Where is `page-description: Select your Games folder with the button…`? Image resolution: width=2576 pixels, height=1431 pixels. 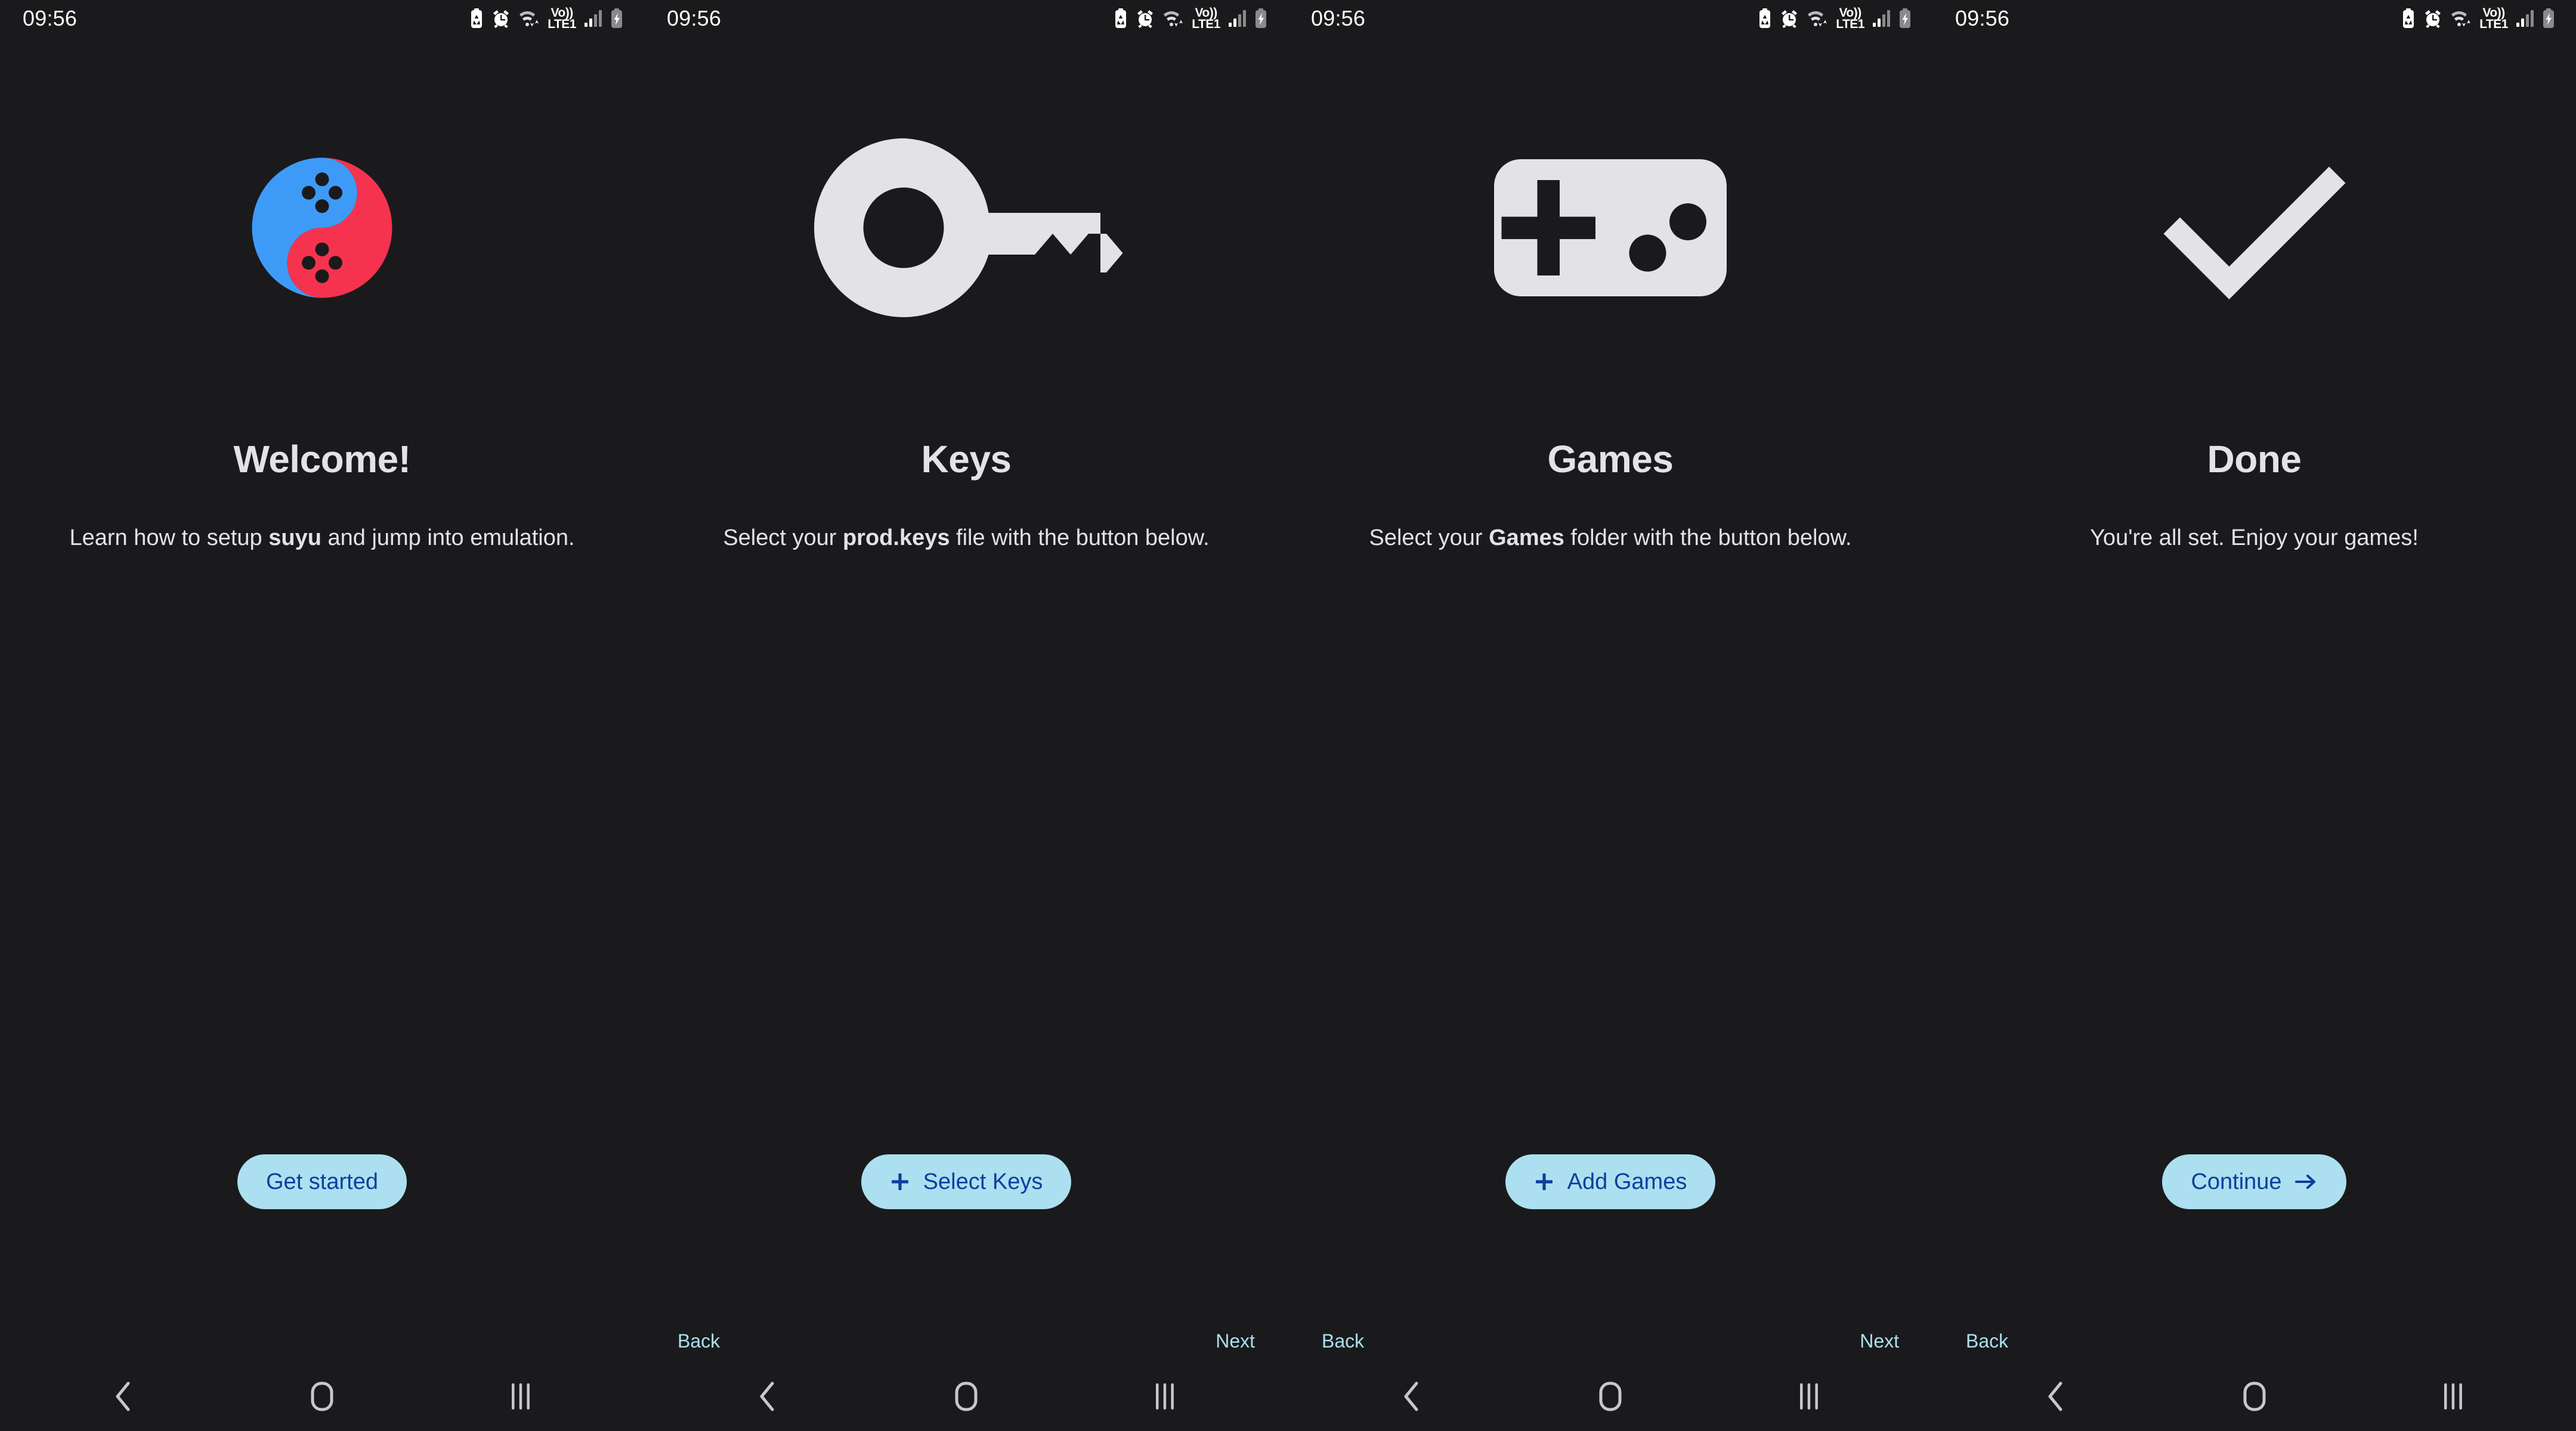 page-description: Select your Games folder with the button… is located at coordinates (1610, 537).